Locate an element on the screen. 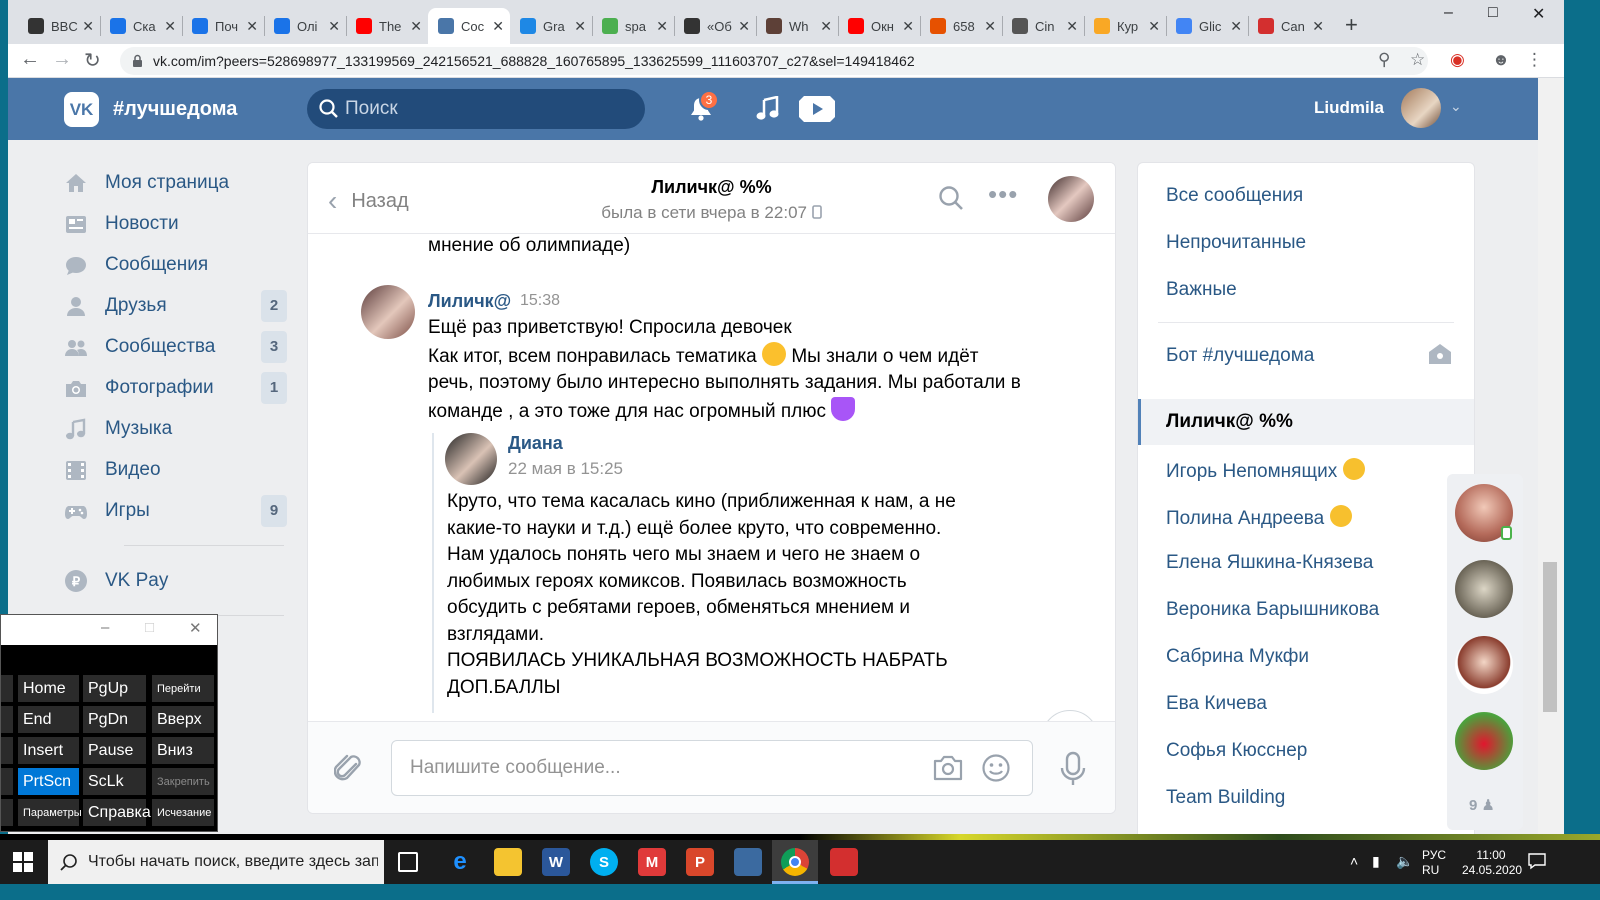 This screenshot has height=900, width=1600. browser-tab: Кур ✕ is located at coordinates (1125, 26).